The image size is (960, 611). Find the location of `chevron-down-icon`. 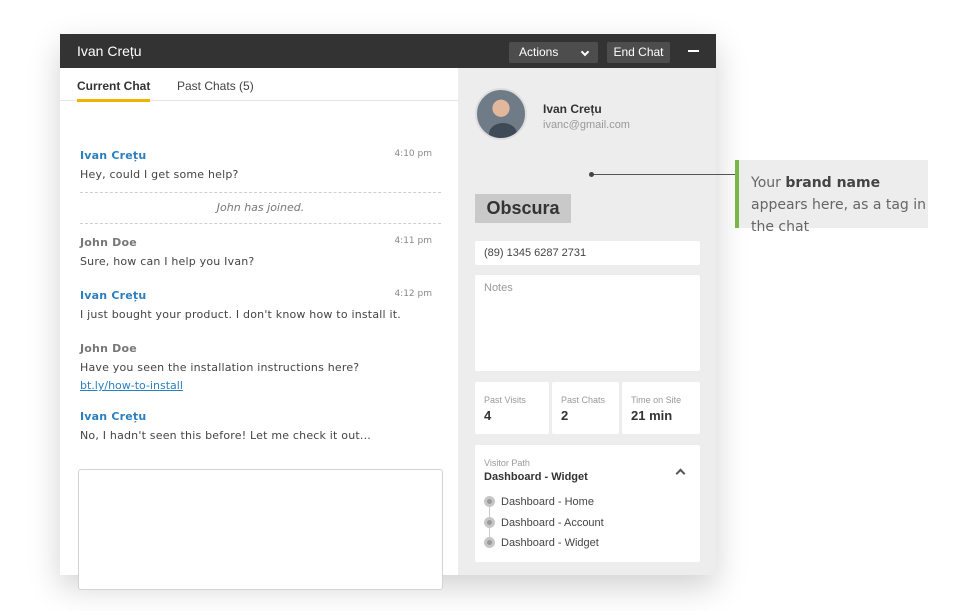

chevron-down-icon is located at coordinates (585, 52).